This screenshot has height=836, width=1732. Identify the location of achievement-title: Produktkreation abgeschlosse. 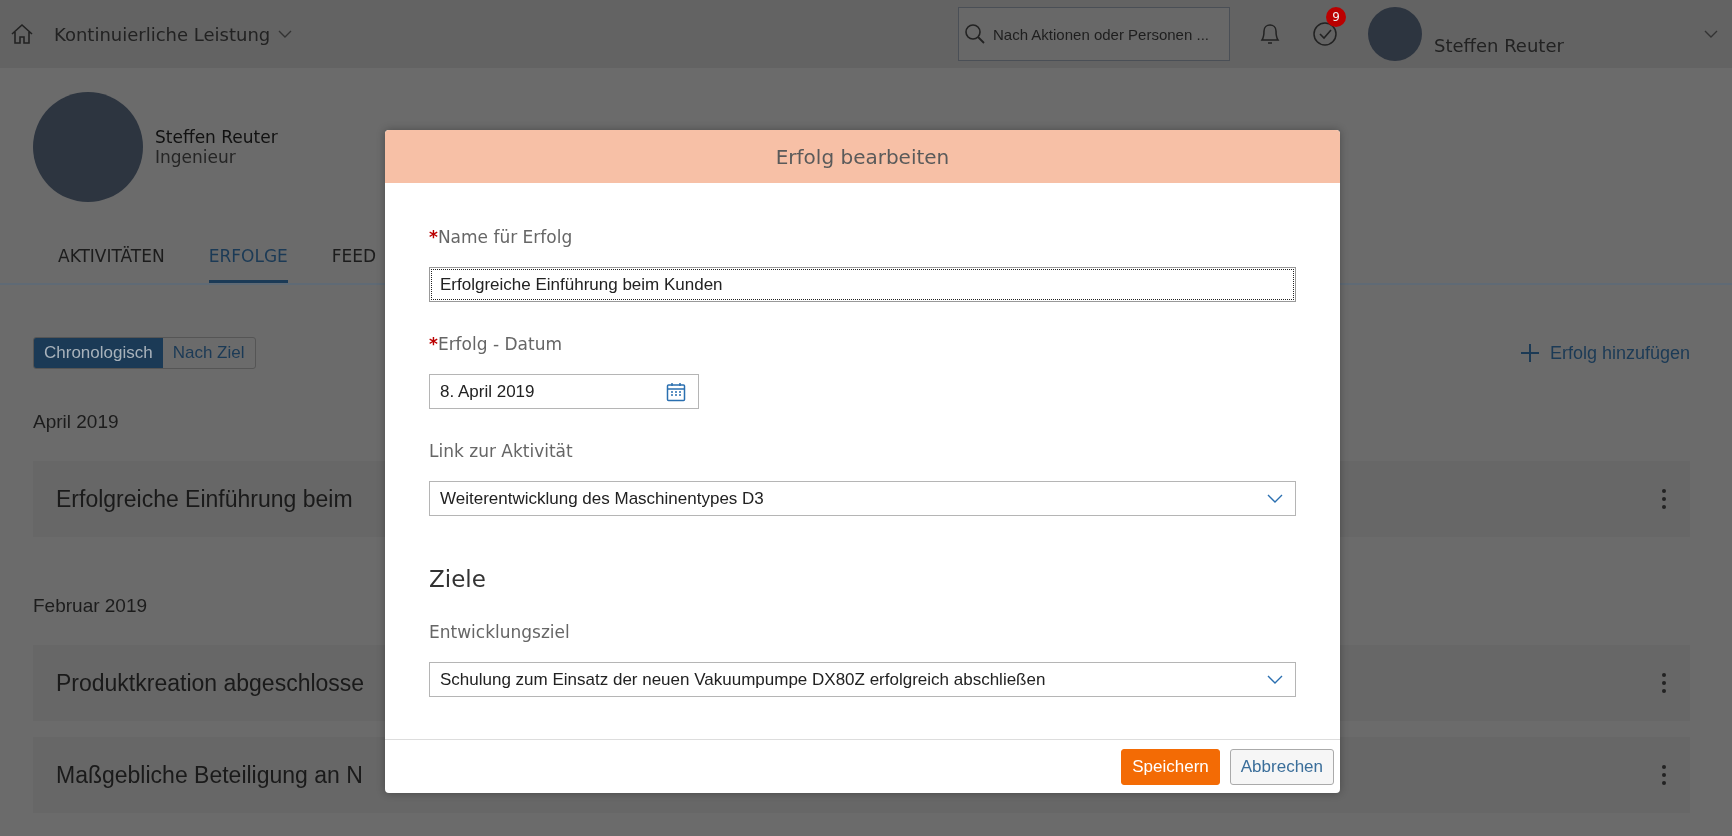
(210, 683).